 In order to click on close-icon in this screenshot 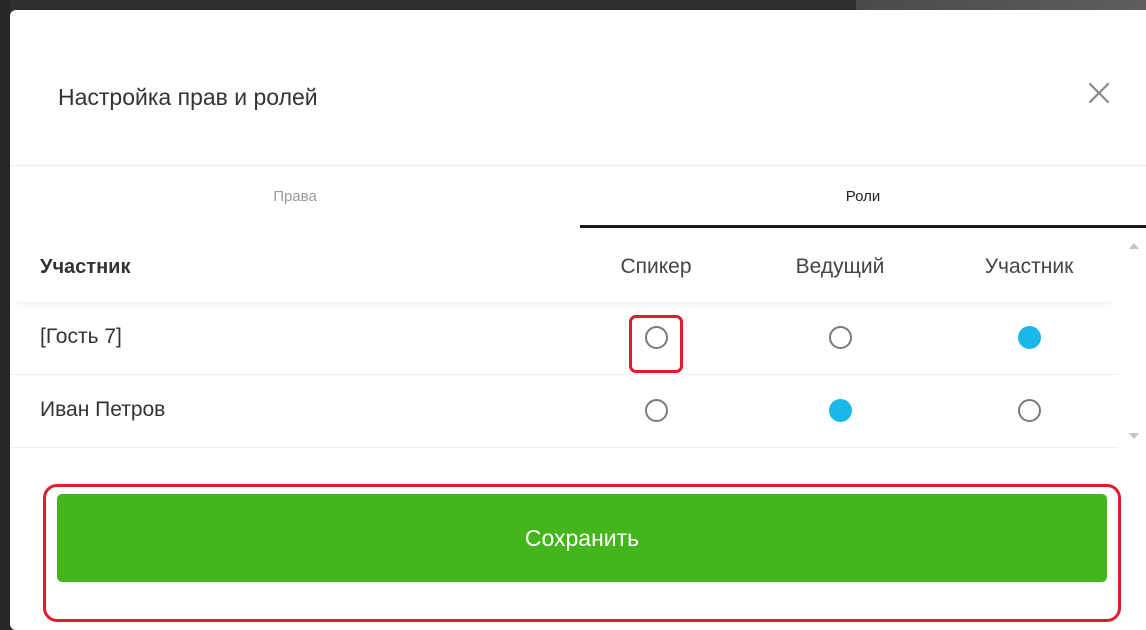, I will do `click(1099, 93)`.